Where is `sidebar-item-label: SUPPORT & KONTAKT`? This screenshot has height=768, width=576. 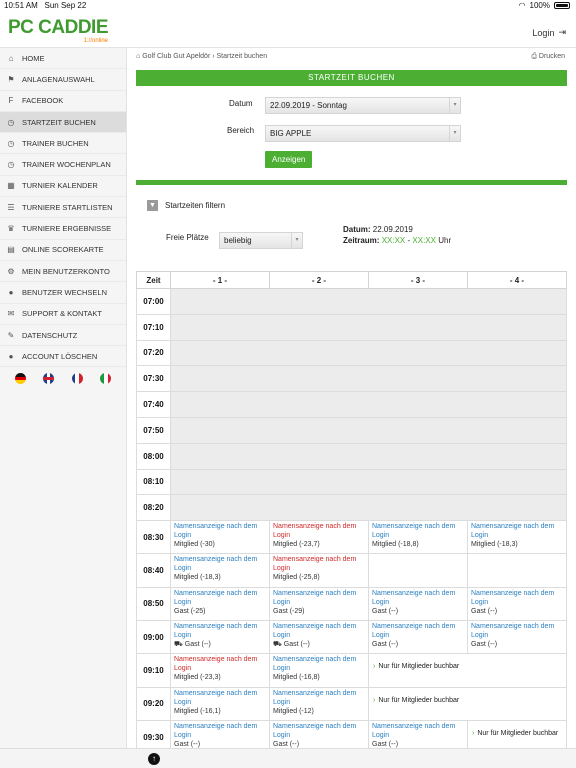 sidebar-item-label: SUPPORT & KONTAKT is located at coordinates (62, 314).